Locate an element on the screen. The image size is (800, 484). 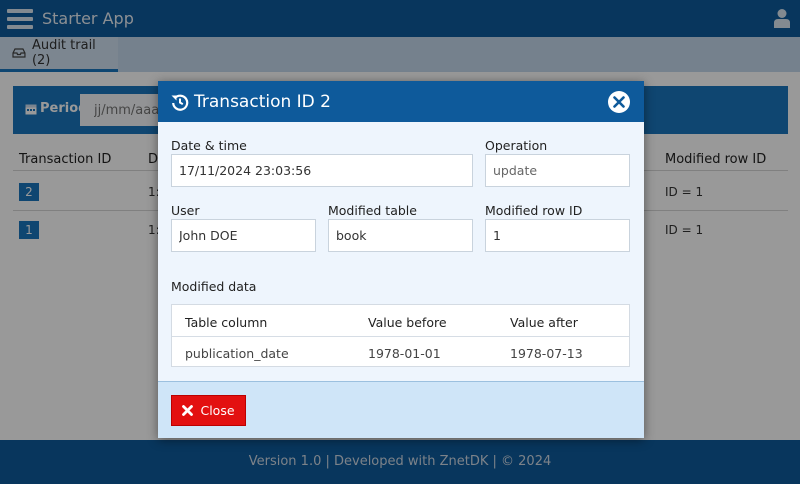
table-cell: 1978-07-13 is located at coordinates (546, 353).